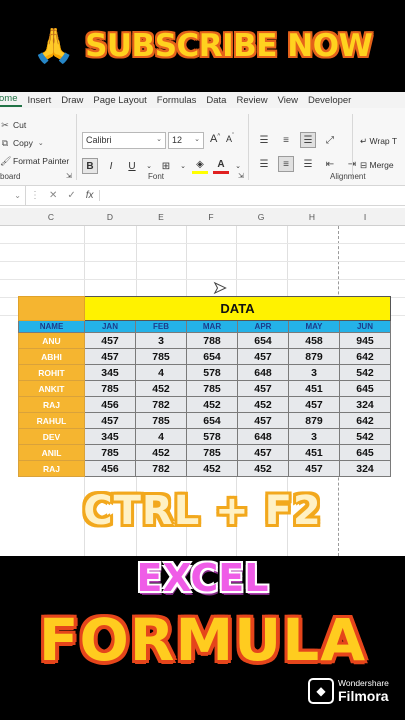 The width and height of the screenshot is (405, 720). I want to click on font-color-icon: A, so click(221, 166).